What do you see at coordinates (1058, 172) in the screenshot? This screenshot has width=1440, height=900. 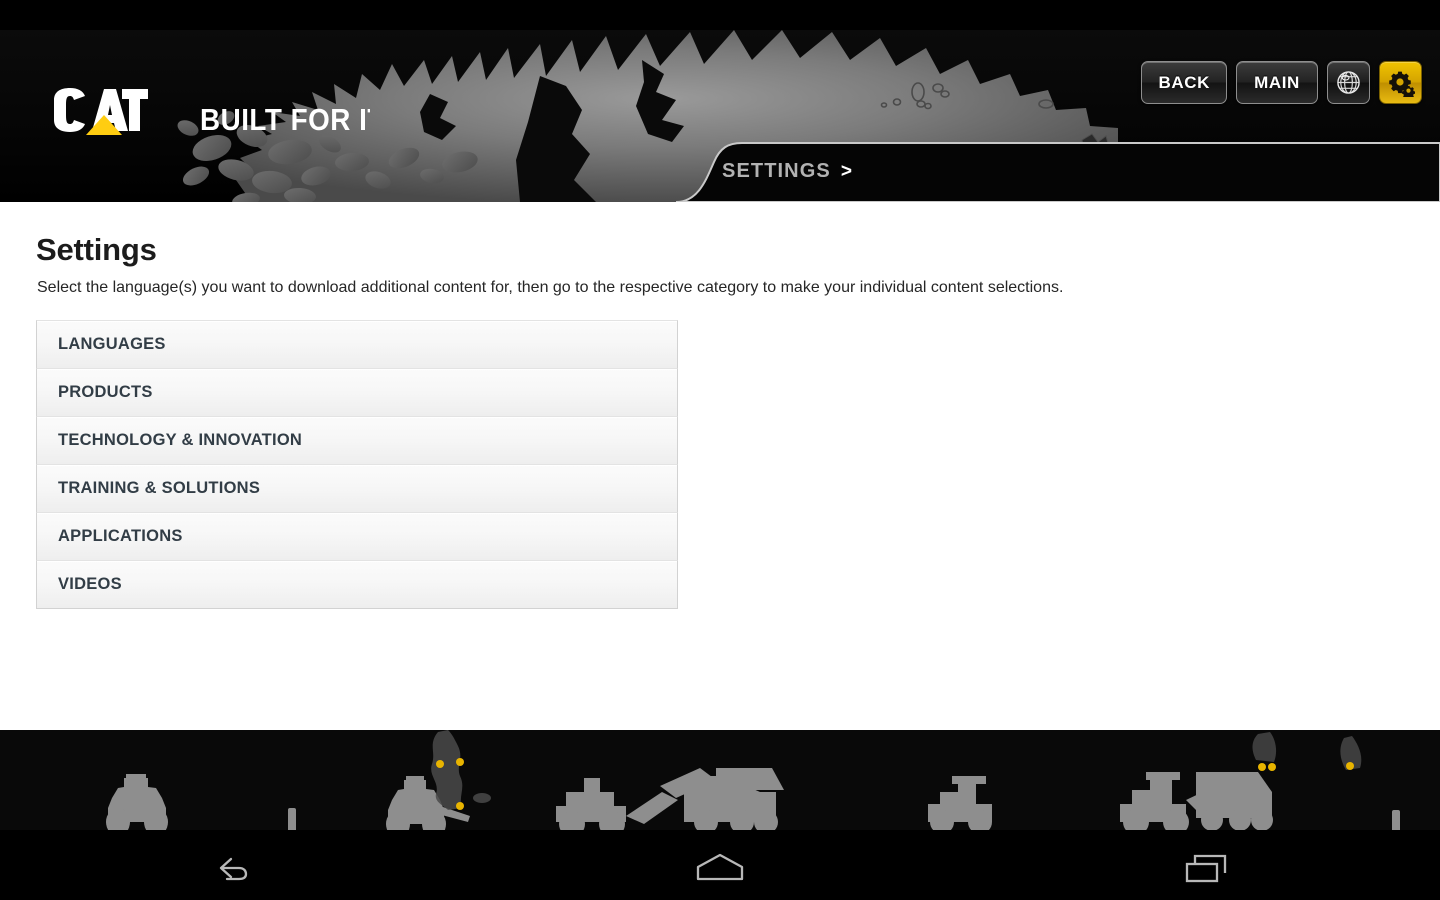 I see `breadcrumb: SETTINGS >` at bounding box center [1058, 172].